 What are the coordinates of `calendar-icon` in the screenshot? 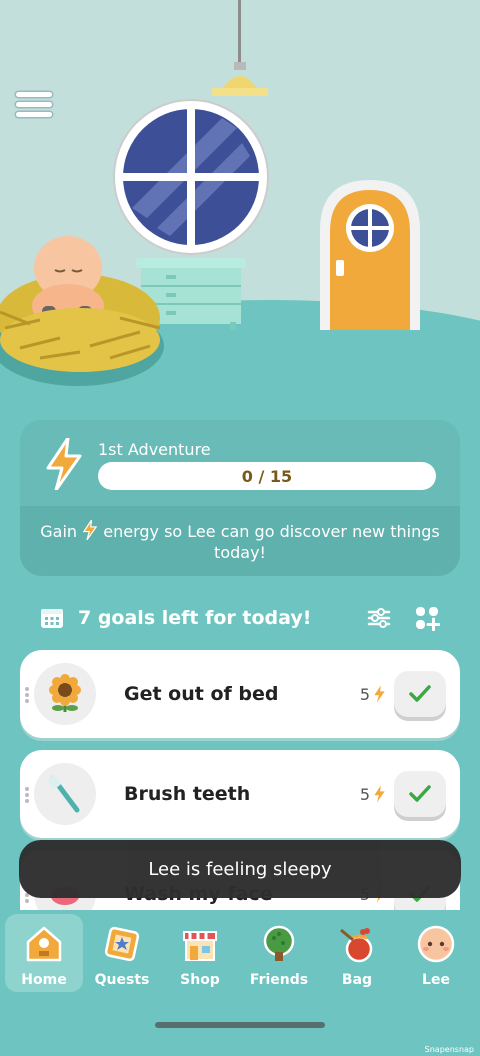 It's located at (52, 618).